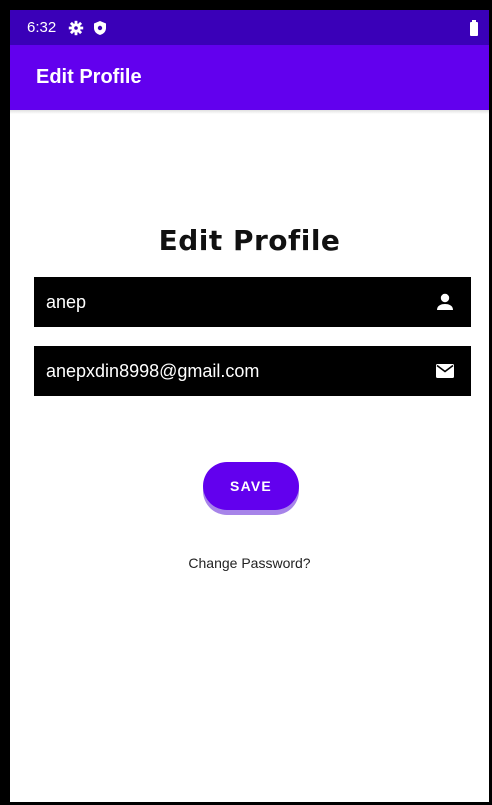 This screenshot has height=805, width=492. I want to click on app-bar-shadow, so click(249, 112).